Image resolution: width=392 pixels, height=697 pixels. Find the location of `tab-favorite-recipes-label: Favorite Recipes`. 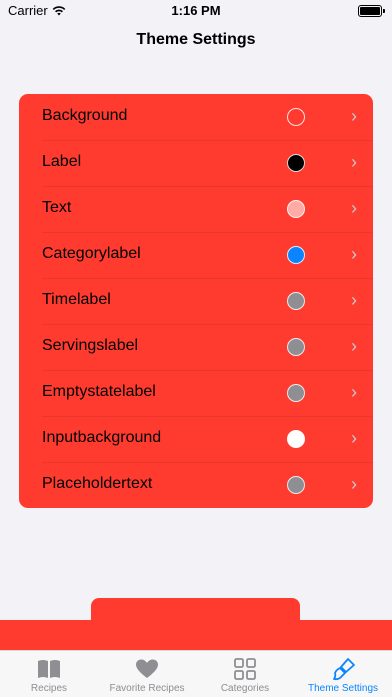

tab-favorite-recipes-label: Favorite Recipes is located at coordinates (147, 688).